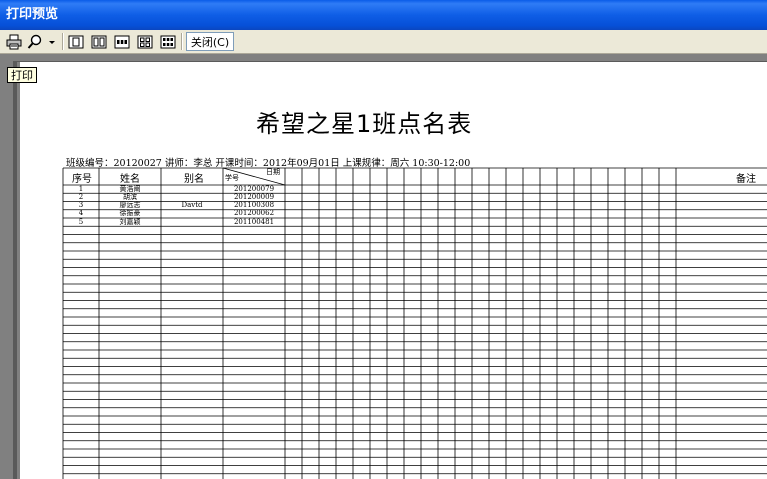  I want to click on six-pages-button, so click(168, 41).